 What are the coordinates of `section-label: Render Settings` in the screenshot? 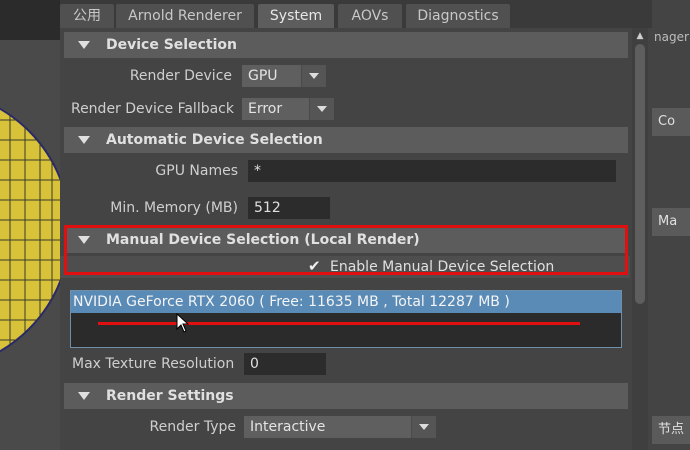 It's located at (170, 396).